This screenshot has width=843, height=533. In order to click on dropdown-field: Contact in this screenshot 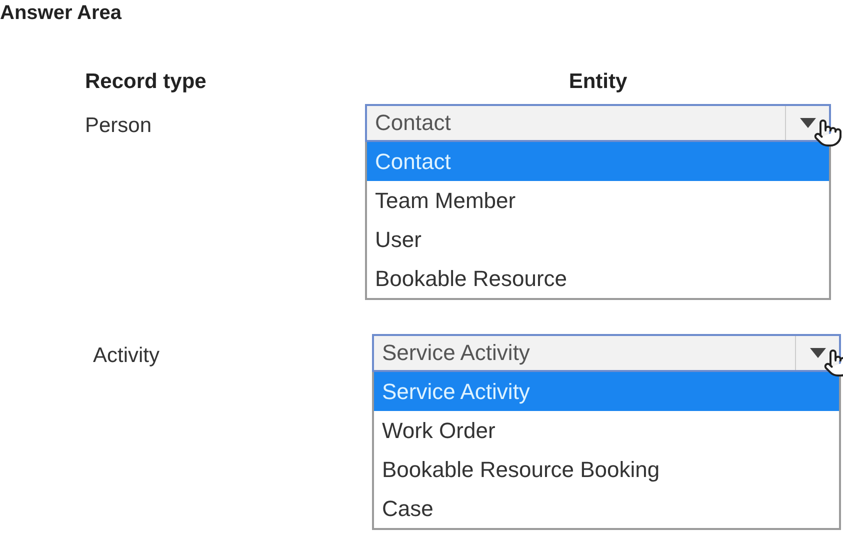, I will do `click(598, 123)`.